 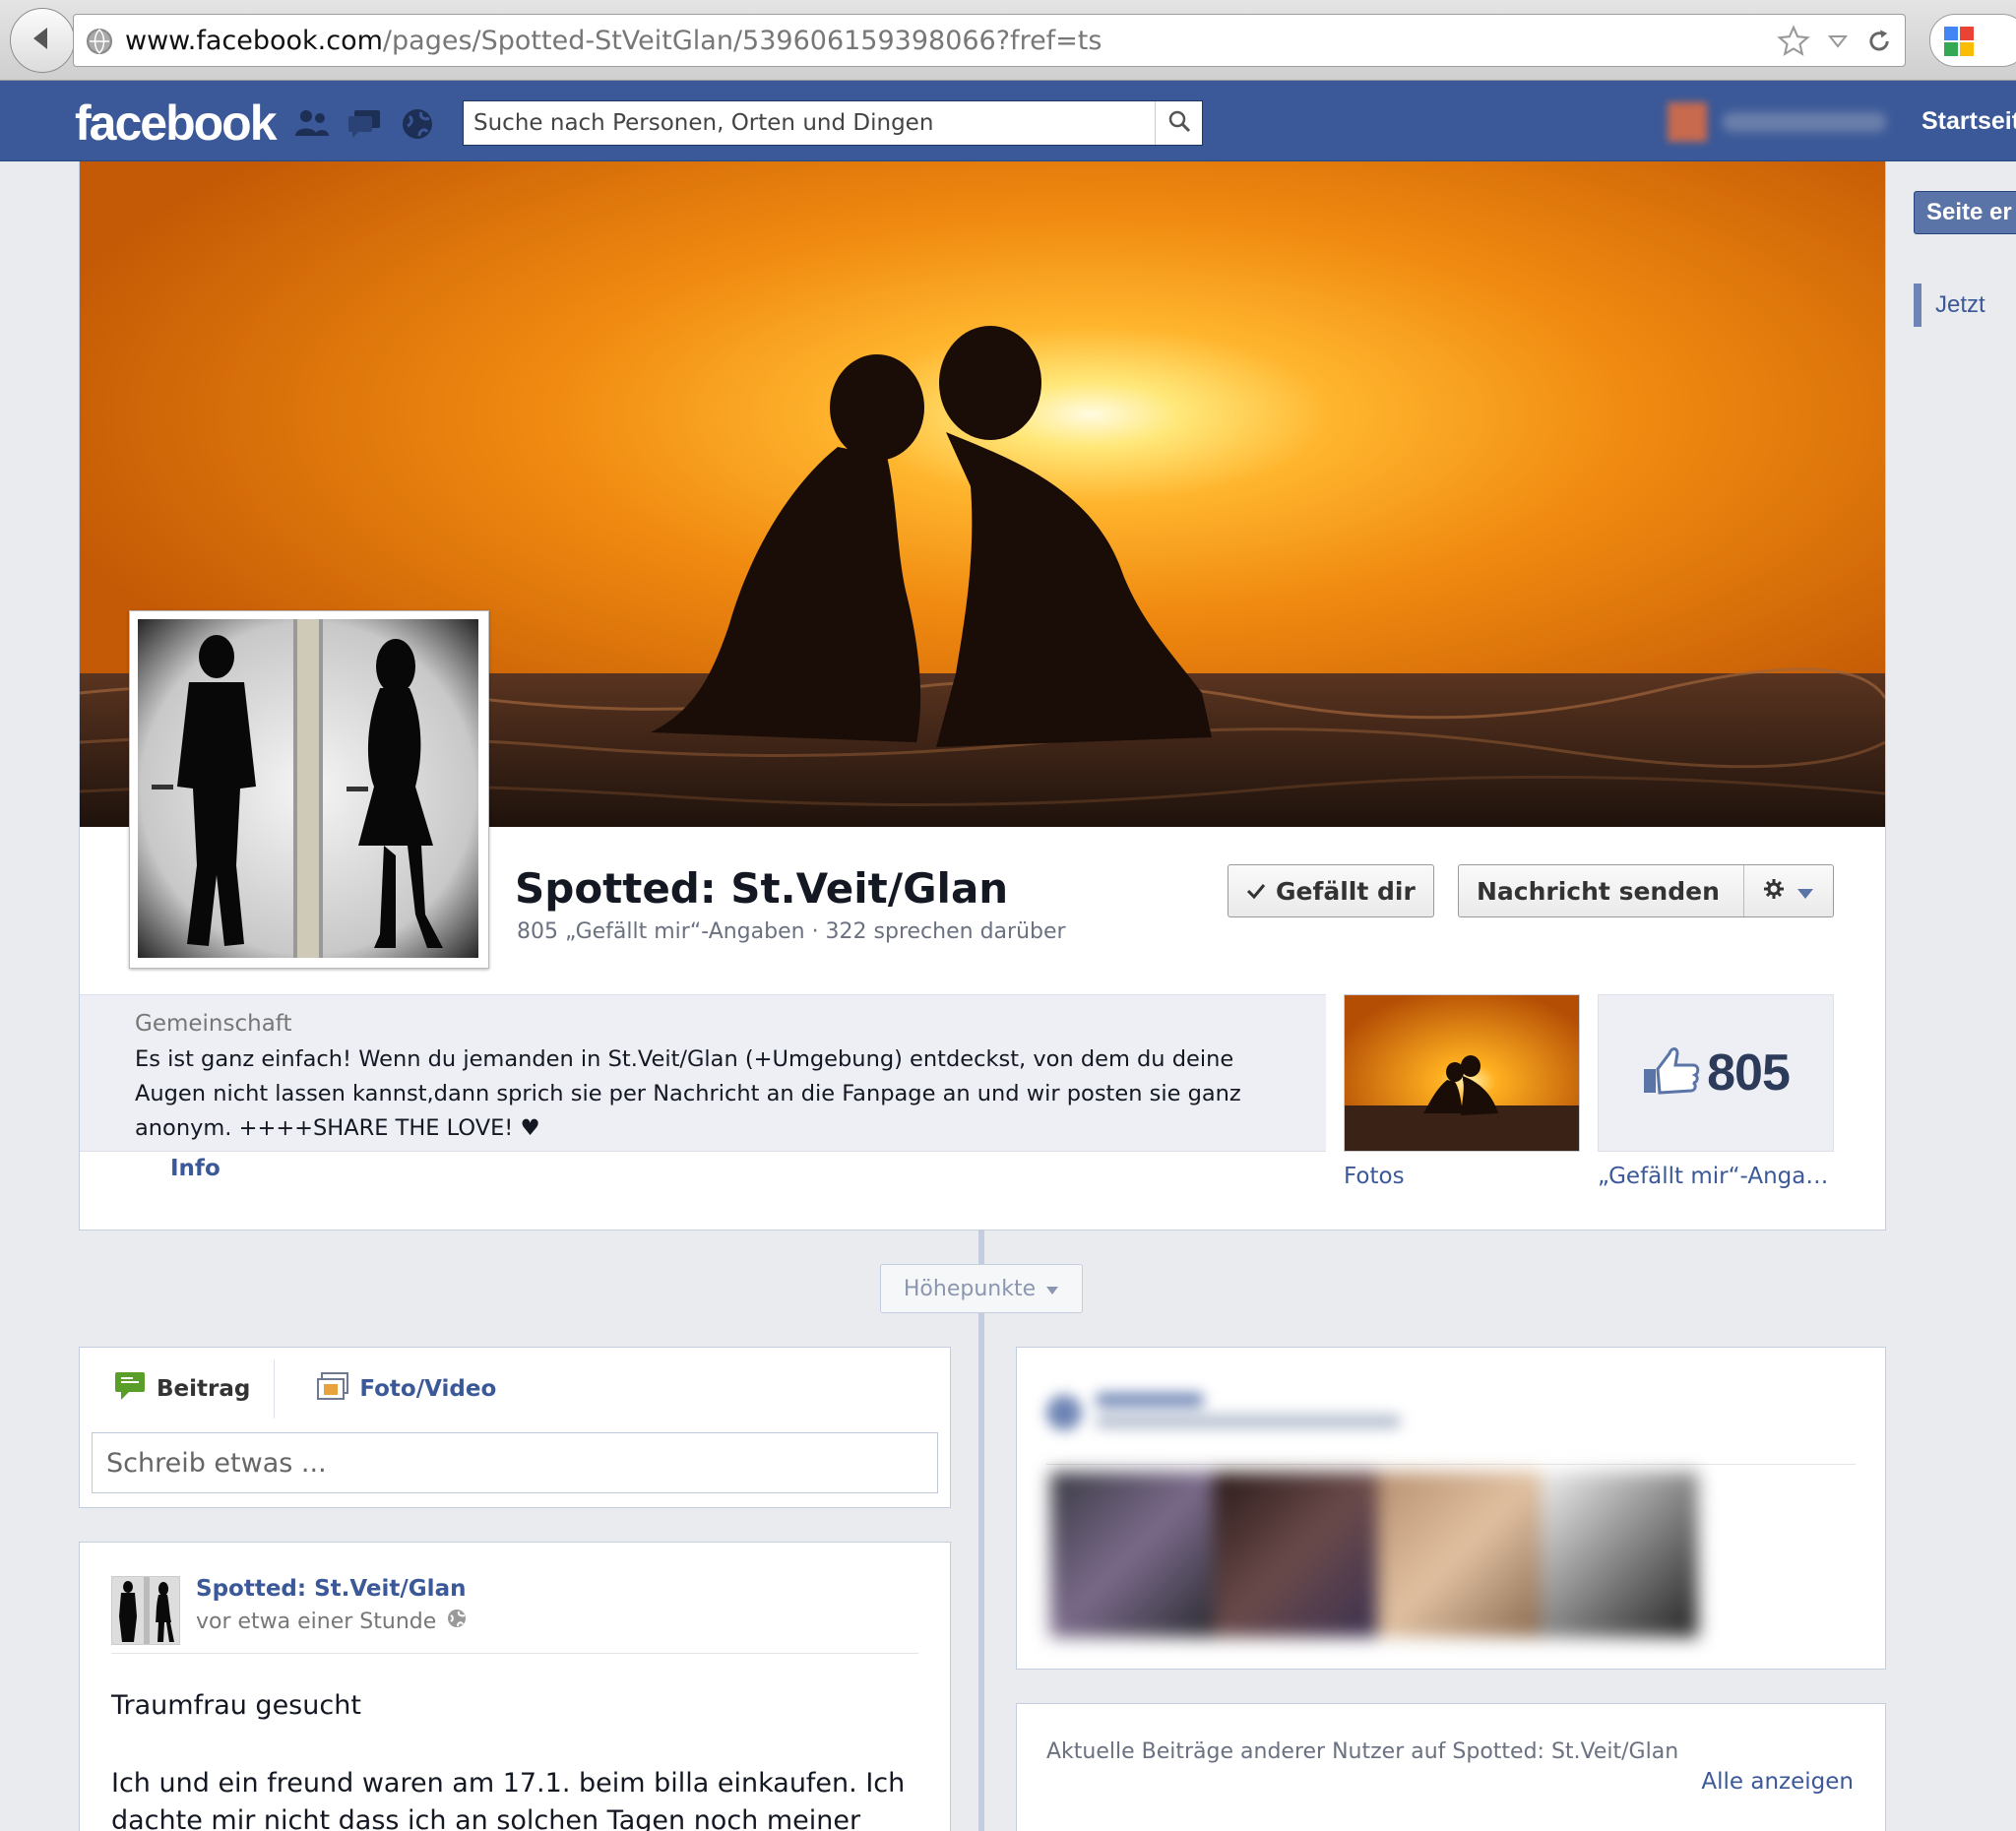 I want to click on gear-icon, so click(x=1774, y=891).